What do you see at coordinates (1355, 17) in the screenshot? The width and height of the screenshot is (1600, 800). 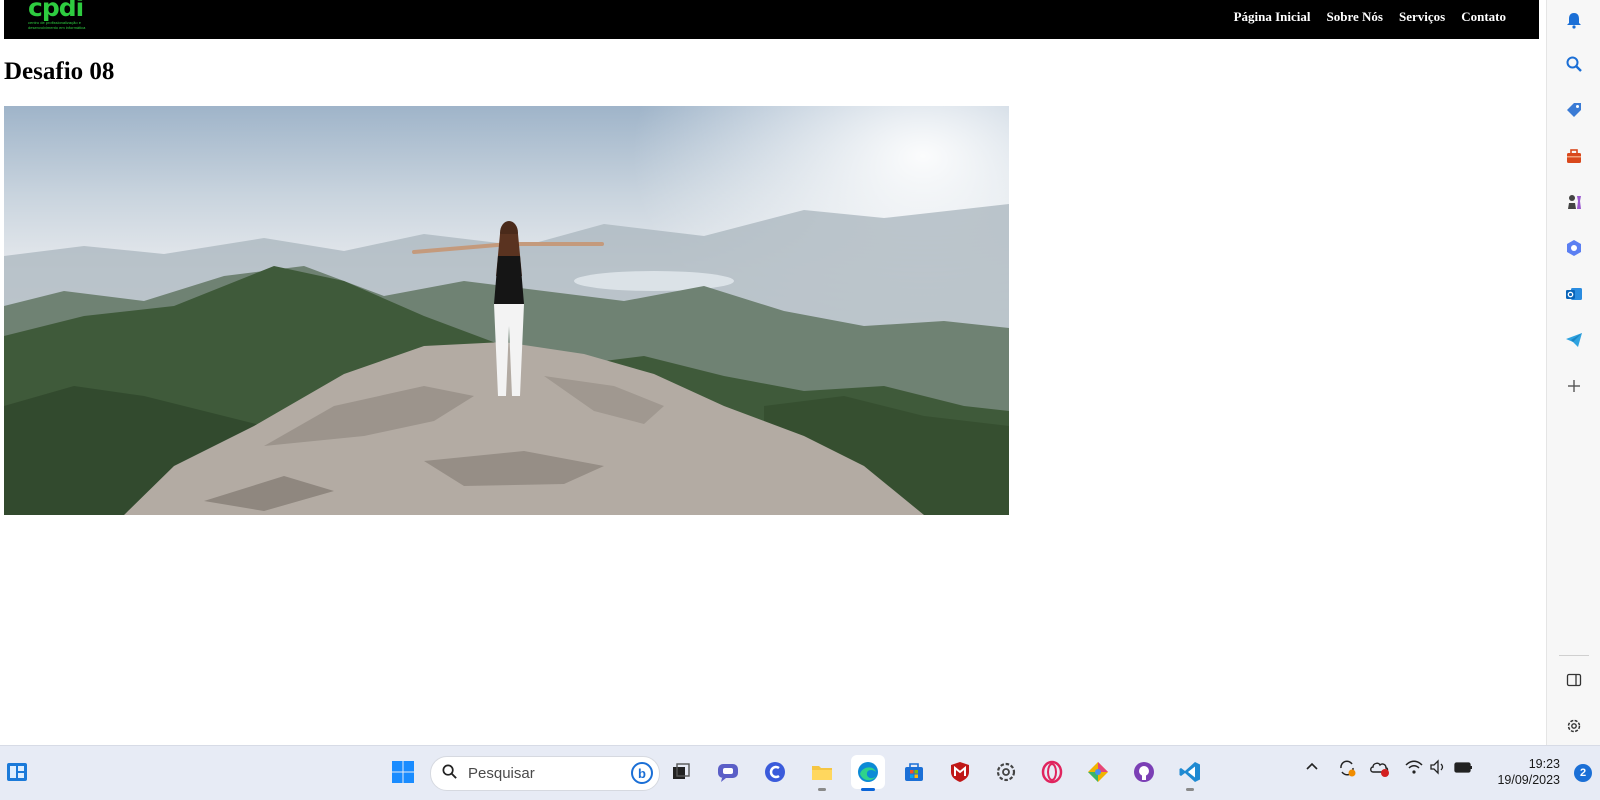 I see `nav-link-about: Sobre Nós` at bounding box center [1355, 17].